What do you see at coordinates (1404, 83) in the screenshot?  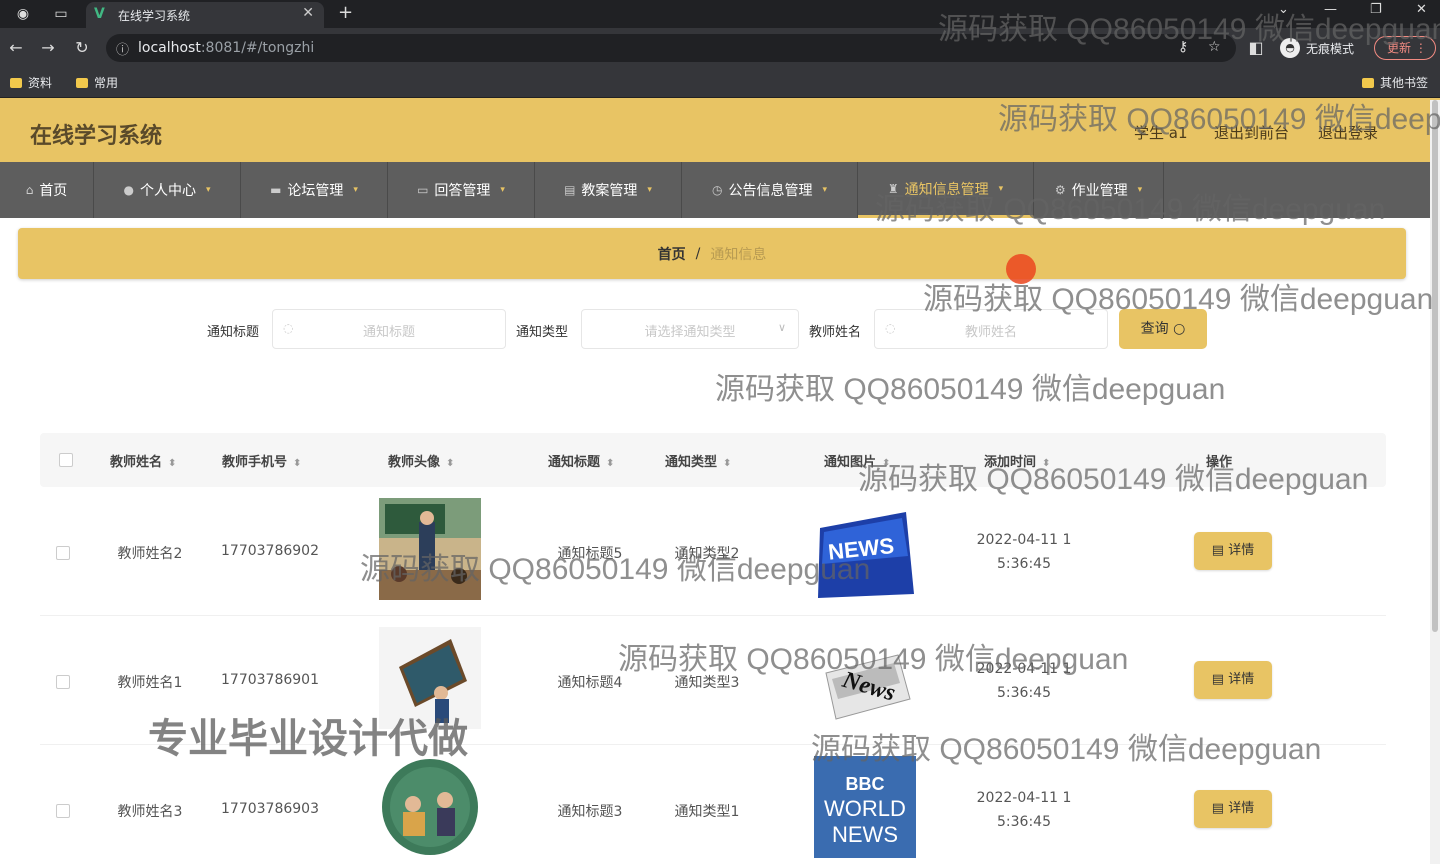 I see `other-bookmarks-label: 其他书签` at bounding box center [1404, 83].